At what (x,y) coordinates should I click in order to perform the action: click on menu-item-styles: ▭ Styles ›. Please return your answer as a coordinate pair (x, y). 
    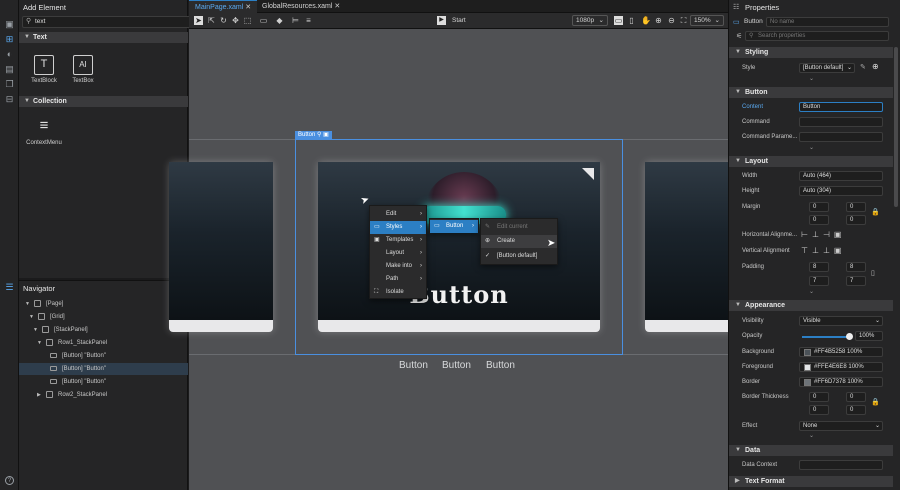
    Looking at the image, I should click on (398, 227).